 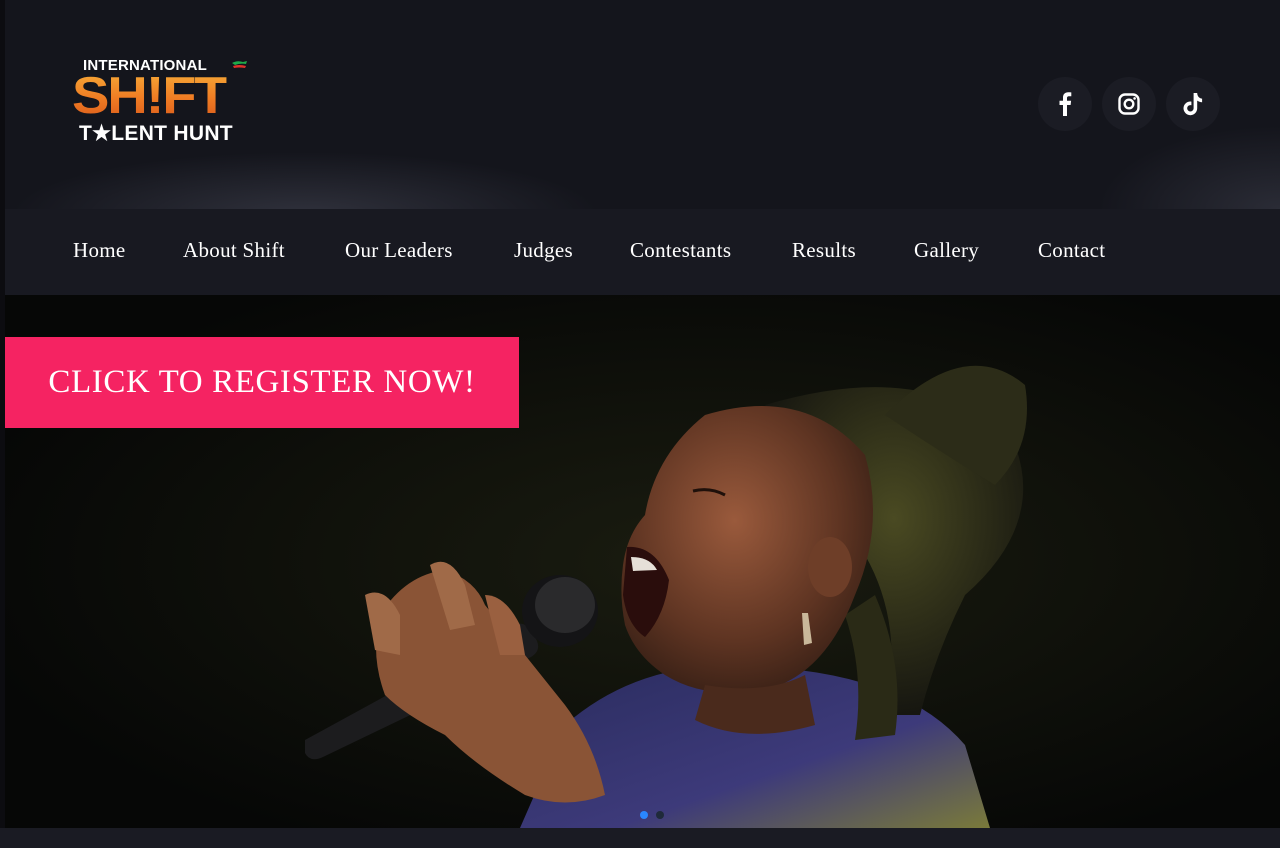 What do you see at coordinates (156, 133) in the screenshot?
I see `logo-bottom-text: T★LENT HUNT` at bounding box center [156, 133].